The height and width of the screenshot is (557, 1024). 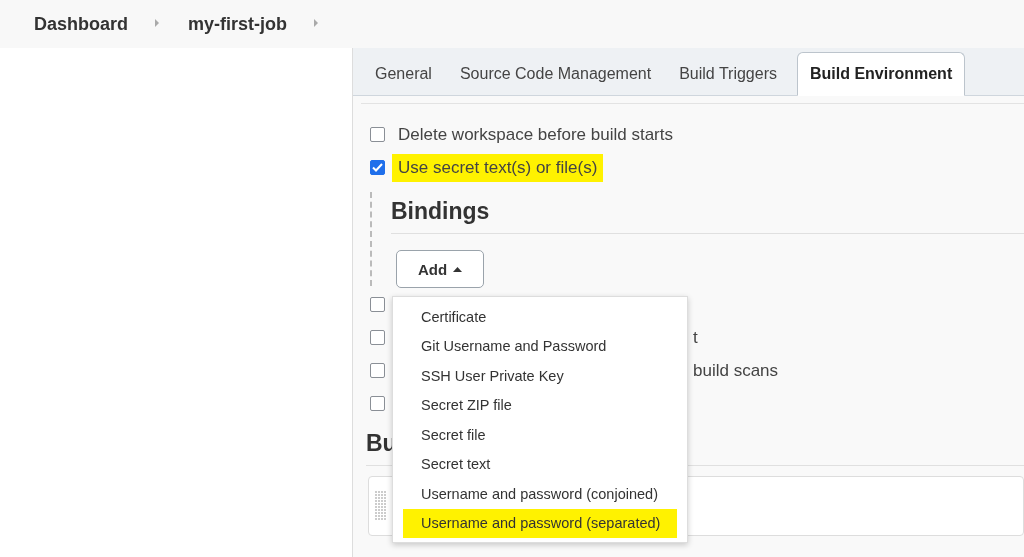 I want to click on breadcrumb-link: Dashboard, so click(x=81, y=24).